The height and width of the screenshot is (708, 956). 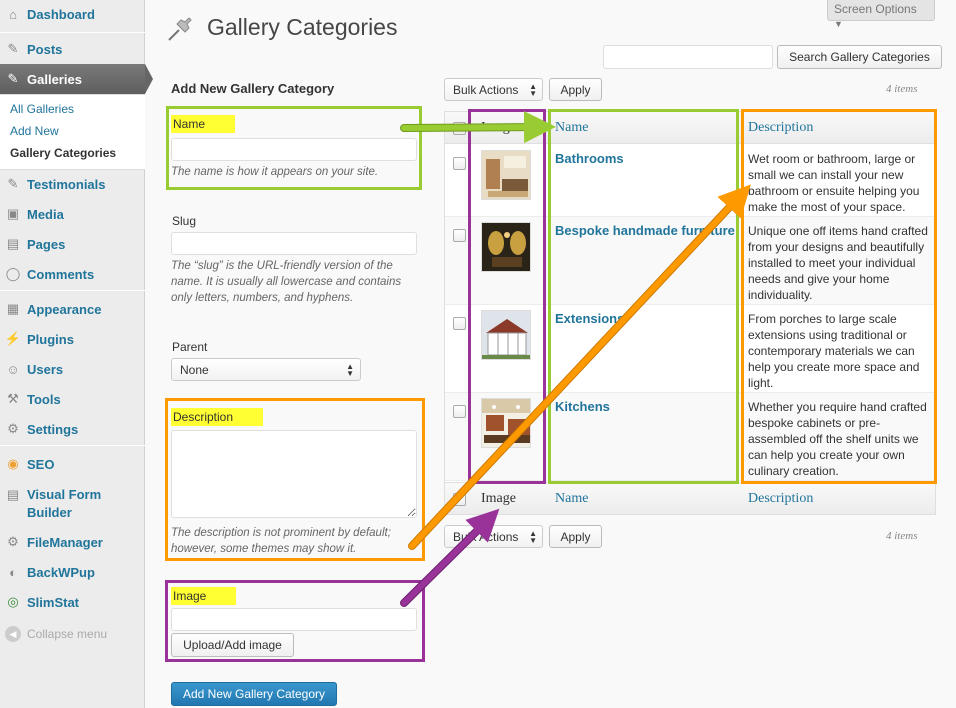 What do you see at coordinates (63, 153) in the screenshot?
I see `submenu-gallery-categories: Gallery Categories` at bounding box center [63, 153].